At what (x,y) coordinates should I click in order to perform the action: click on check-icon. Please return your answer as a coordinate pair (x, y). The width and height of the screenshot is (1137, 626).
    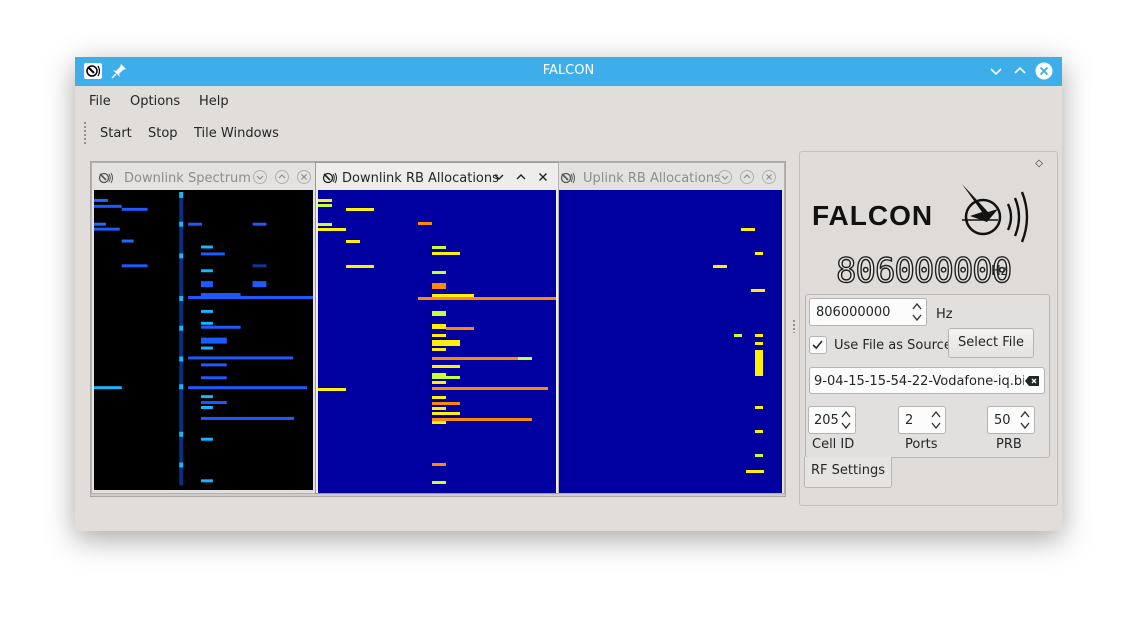
    Looking at the image, I should click on (817, 345).